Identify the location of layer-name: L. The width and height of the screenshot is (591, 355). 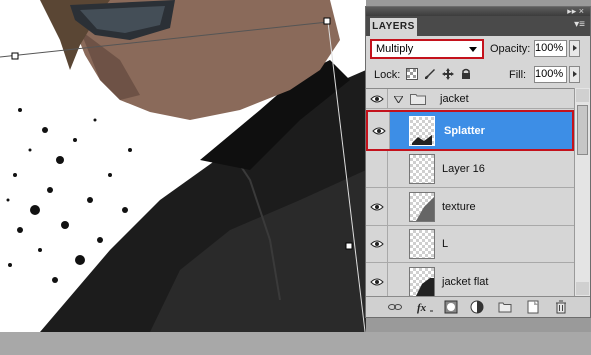
(445, 244).